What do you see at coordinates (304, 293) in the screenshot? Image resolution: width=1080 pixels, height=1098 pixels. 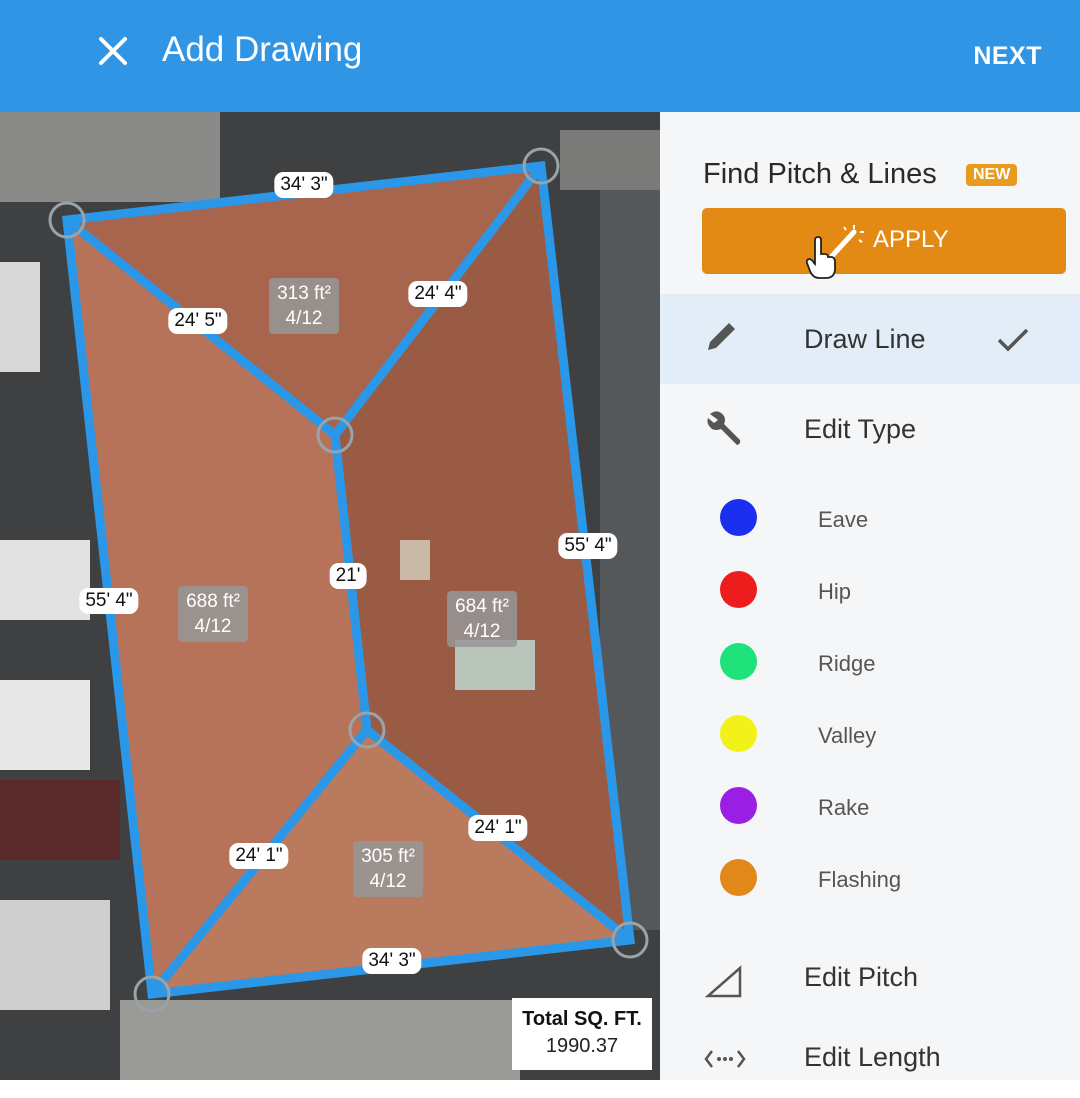 I see `area-size: 313 ft²` at bounding box center [304, 293].